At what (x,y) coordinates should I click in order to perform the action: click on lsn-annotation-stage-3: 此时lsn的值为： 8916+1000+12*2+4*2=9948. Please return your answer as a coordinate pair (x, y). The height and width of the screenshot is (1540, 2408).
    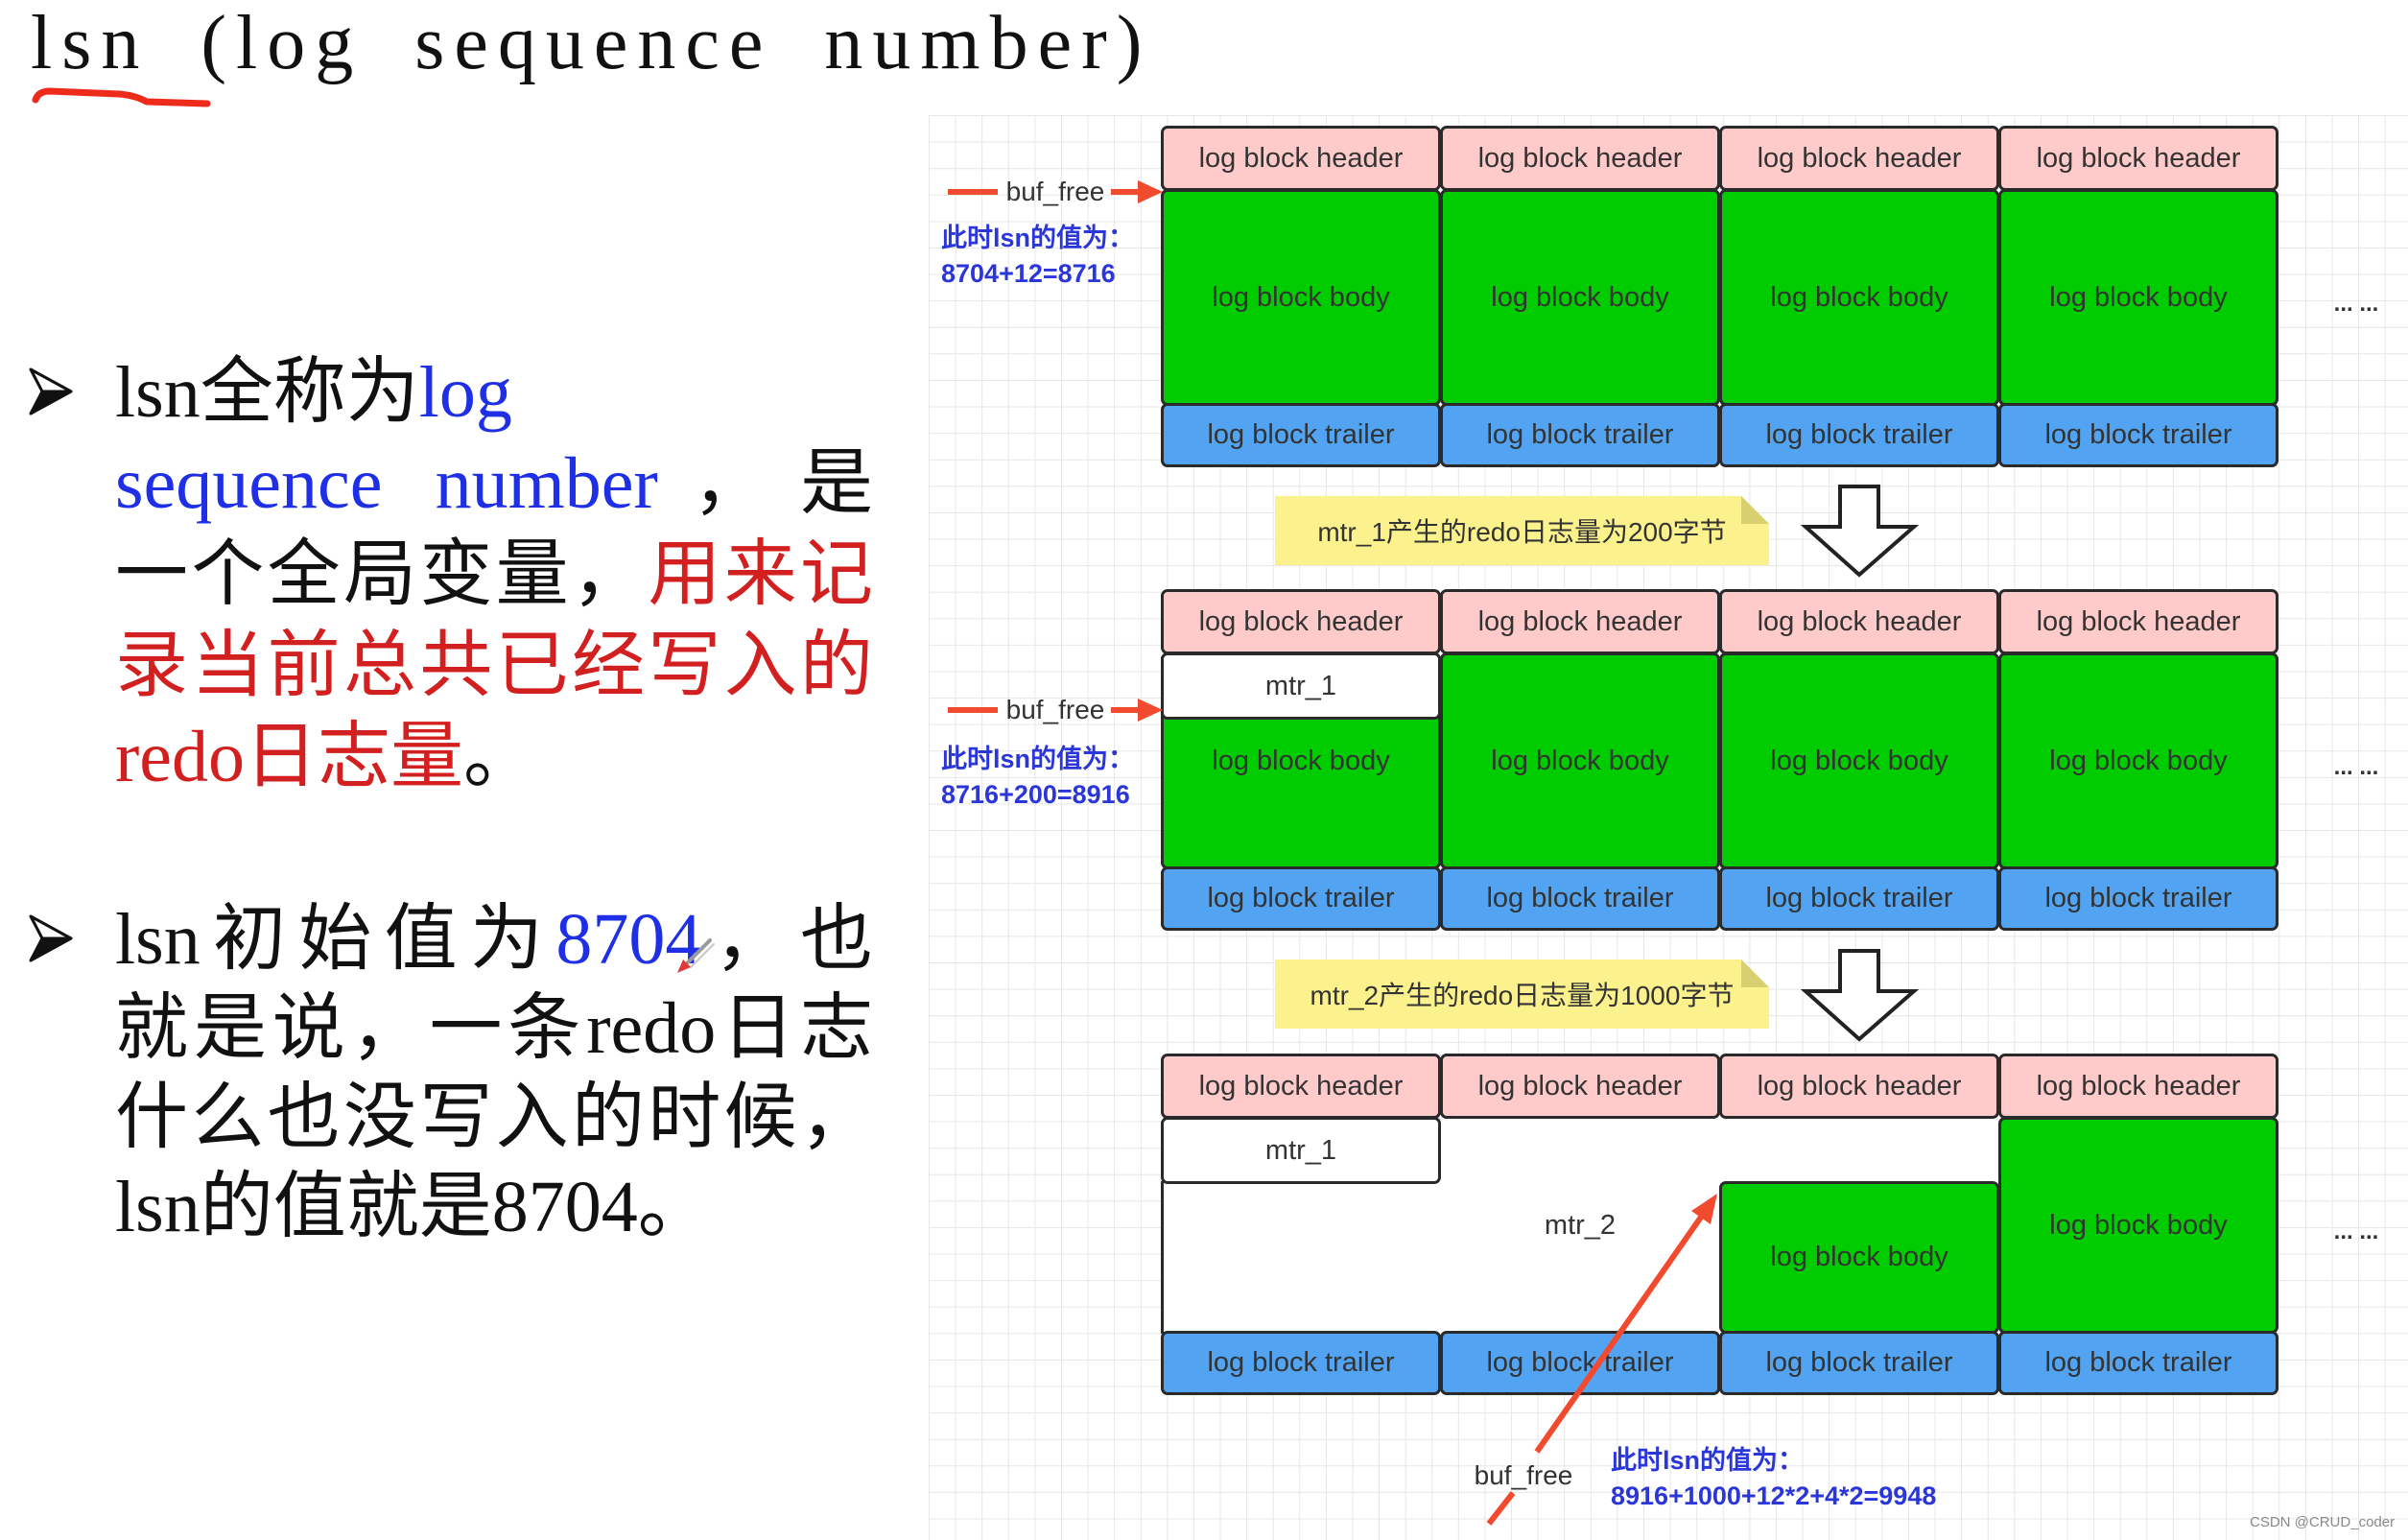
    Looking at the image, I should click on (1773, 1478).